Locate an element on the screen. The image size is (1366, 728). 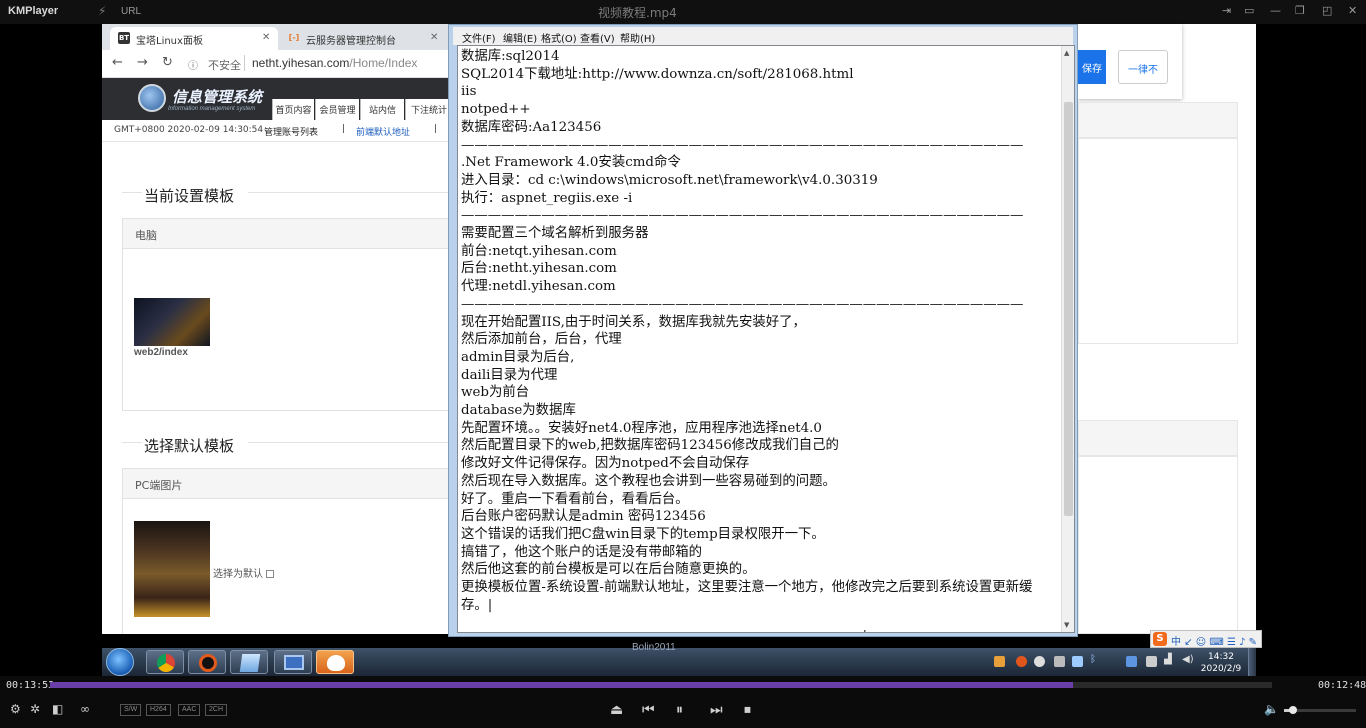
scroll-up-icon: ▲ is located at coordinates (1066, 53).